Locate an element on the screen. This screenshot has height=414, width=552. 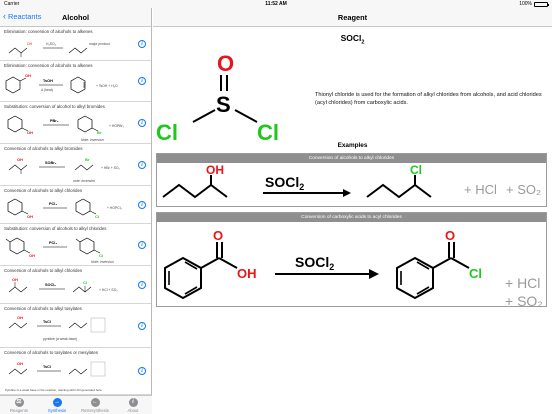
battery-icon is located at coordinates (541, 4).